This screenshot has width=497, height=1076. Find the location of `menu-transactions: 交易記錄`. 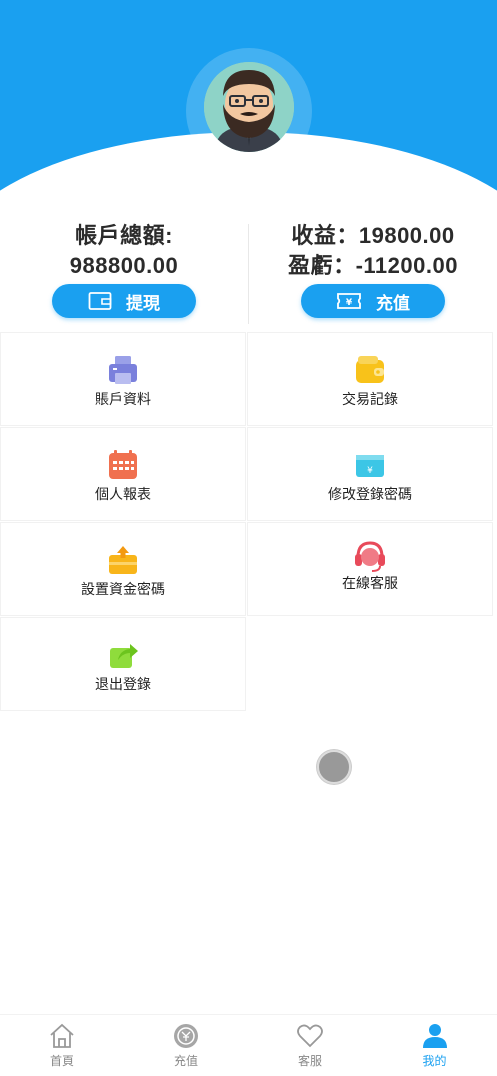

menu-transactions: 交易記錄 is located at coordinates (370, 379).